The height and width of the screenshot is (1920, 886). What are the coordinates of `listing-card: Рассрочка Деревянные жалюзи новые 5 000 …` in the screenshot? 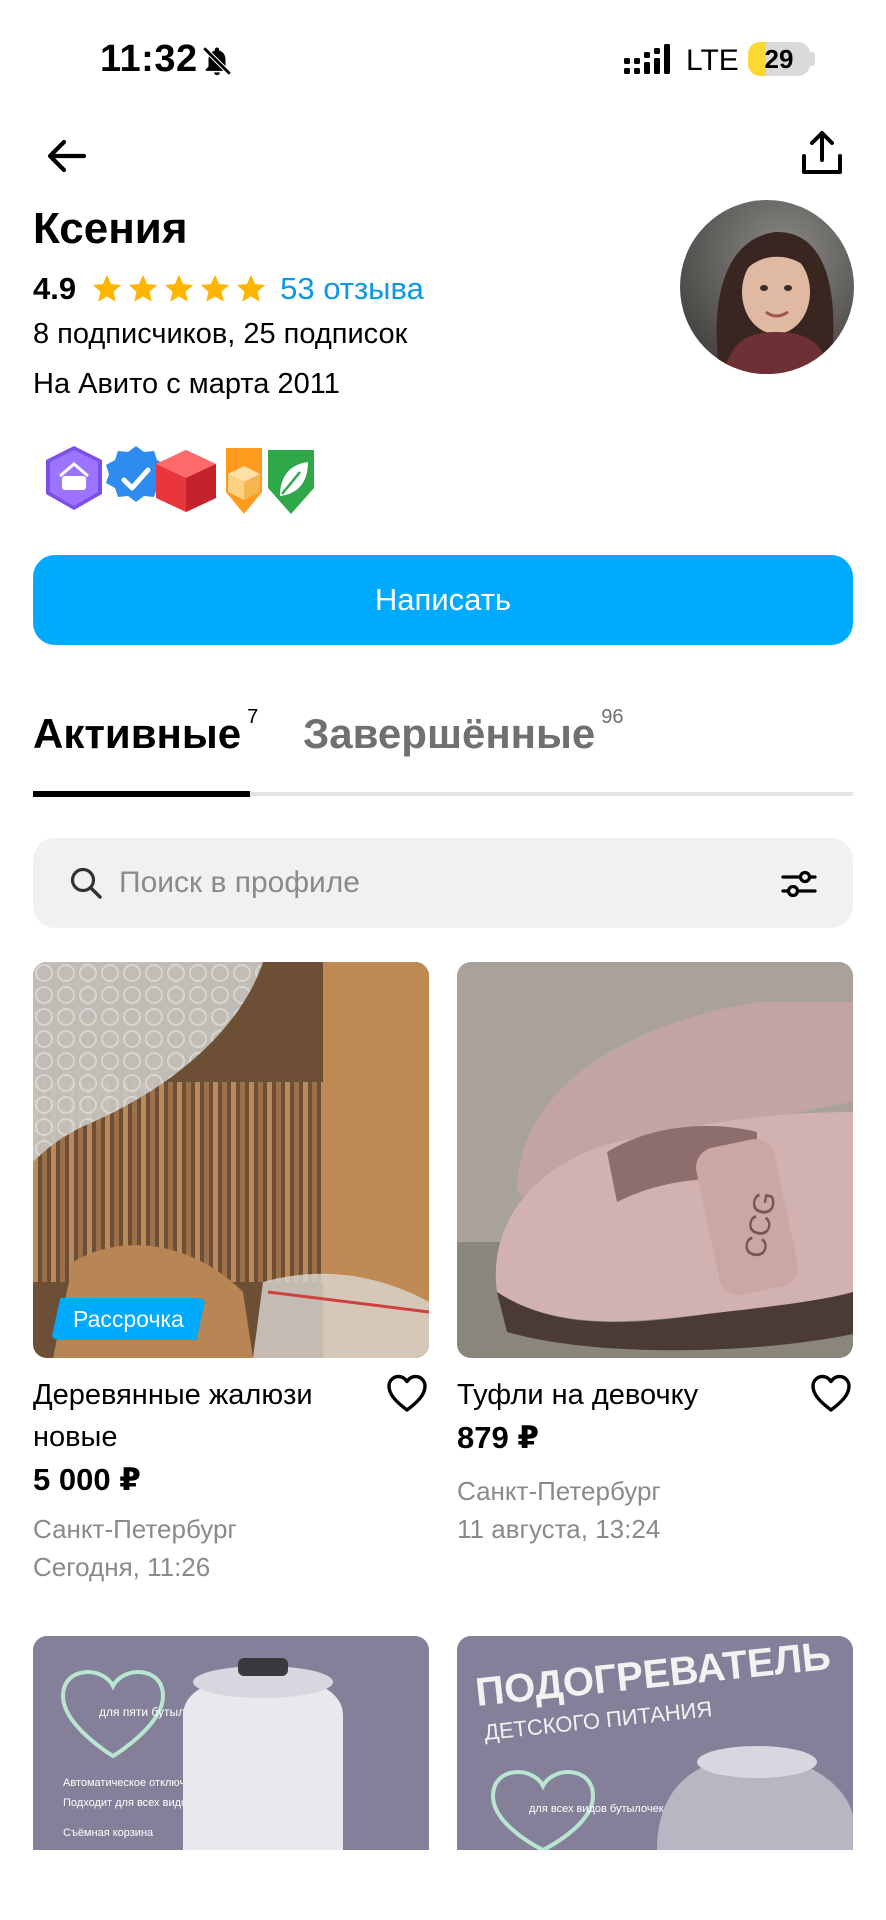 It's located at (231, 1277).